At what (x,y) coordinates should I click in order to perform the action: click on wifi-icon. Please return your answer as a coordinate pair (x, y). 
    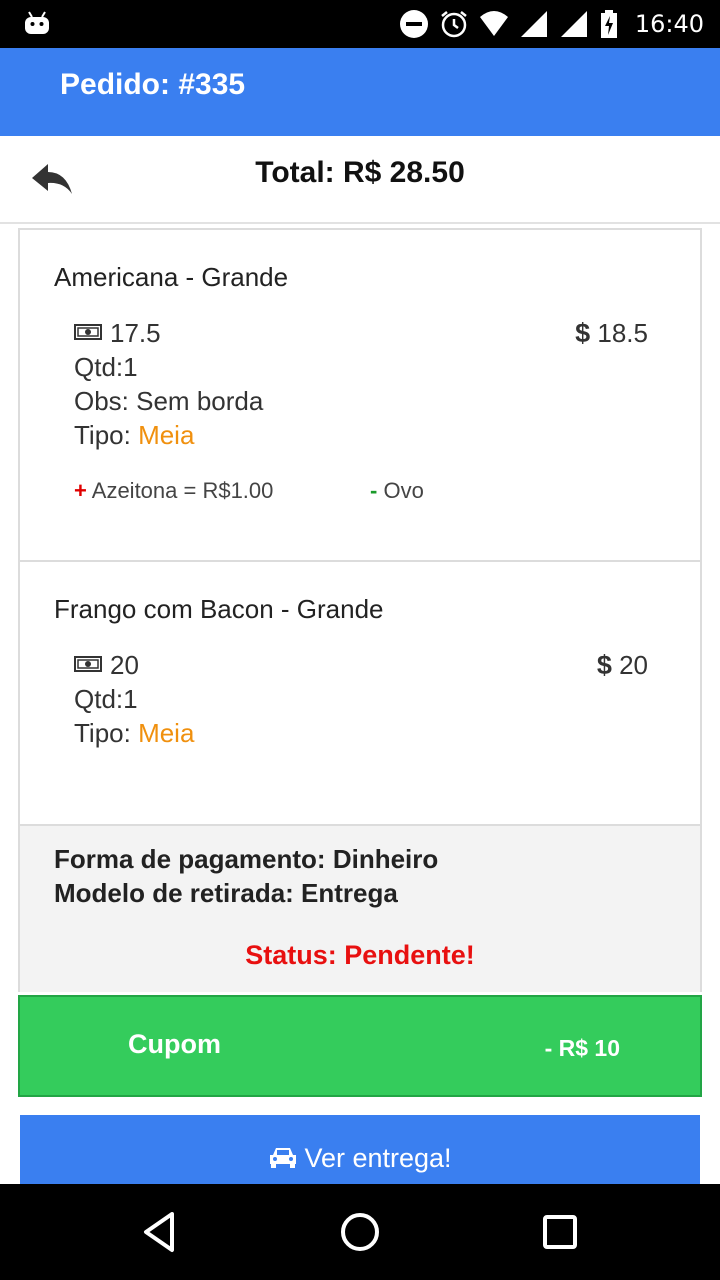
    Looking at the image, I should click on (493, 23).